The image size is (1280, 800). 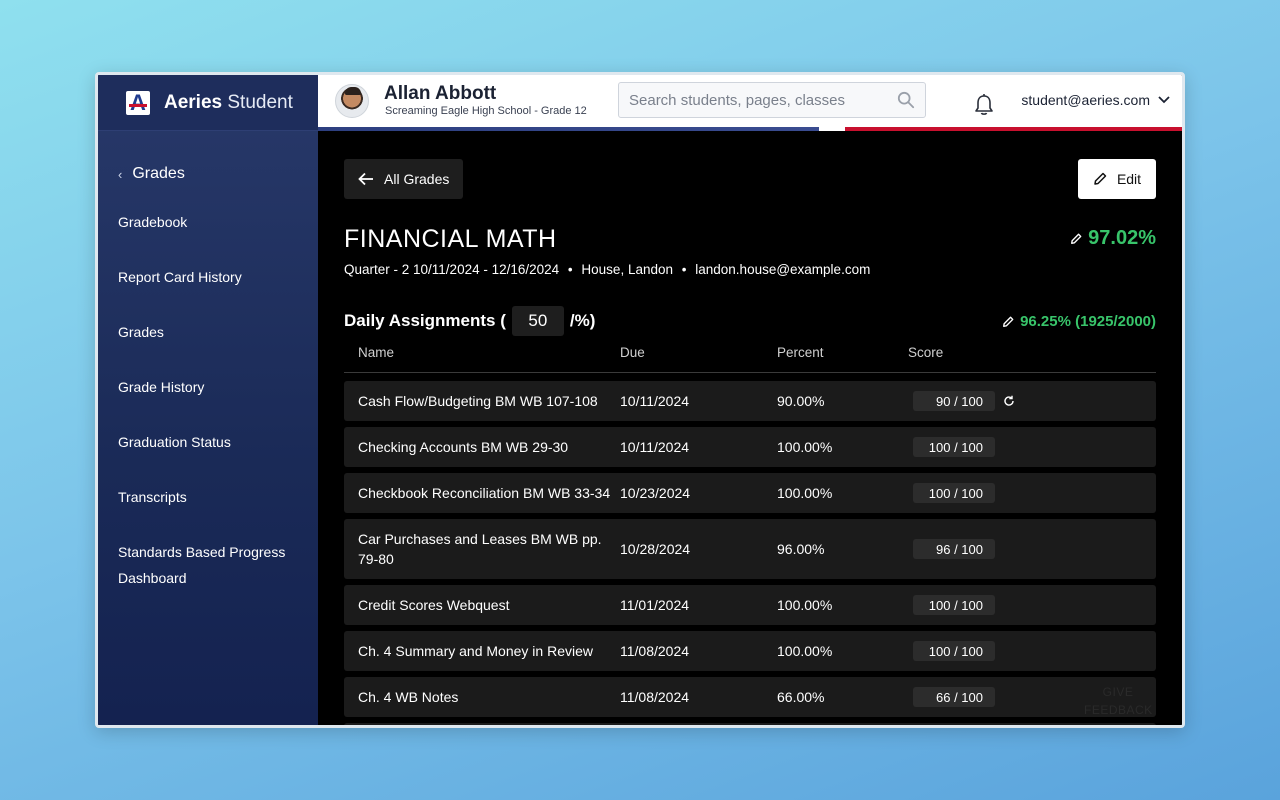 I want to click on assignment-name: Checkbook Reconciliation BM WB 33-34, so click(x=484, y=493).